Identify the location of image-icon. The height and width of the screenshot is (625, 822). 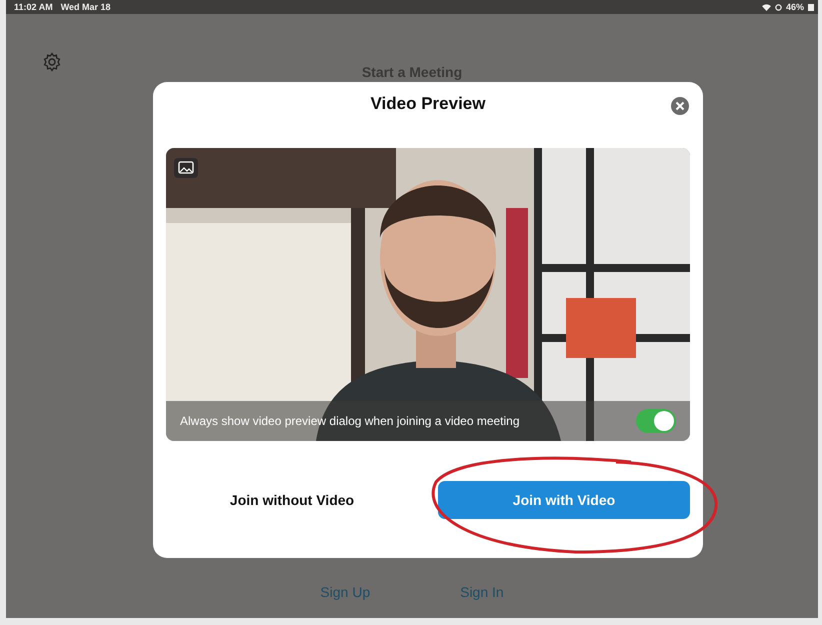
(186, 168).